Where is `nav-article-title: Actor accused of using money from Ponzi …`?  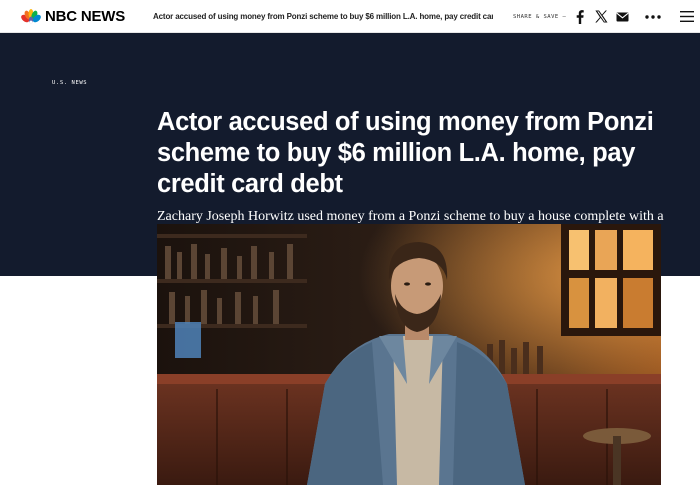 nav-article-title: Actor accused of using money from Ponzi … is located at coordinates (323, 16).